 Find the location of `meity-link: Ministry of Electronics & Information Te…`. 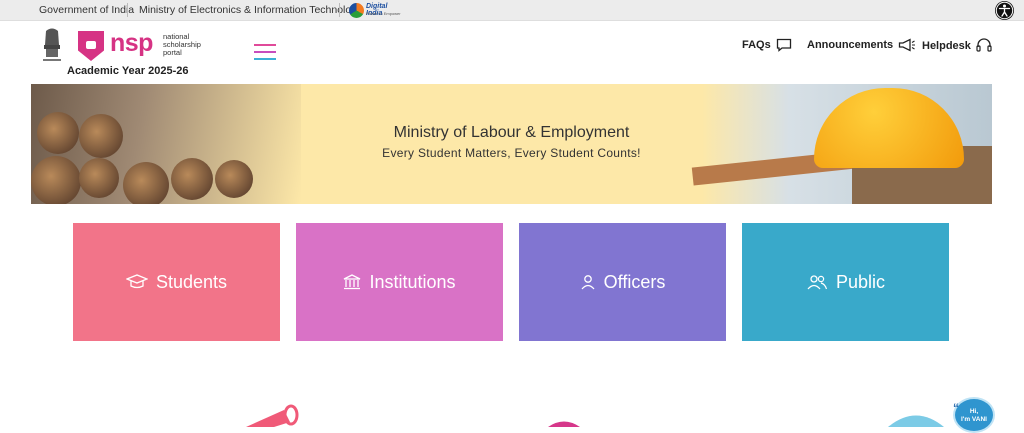

meity-link: Ministry of Electronics & Information Te… is located at coordinates (250, 10).